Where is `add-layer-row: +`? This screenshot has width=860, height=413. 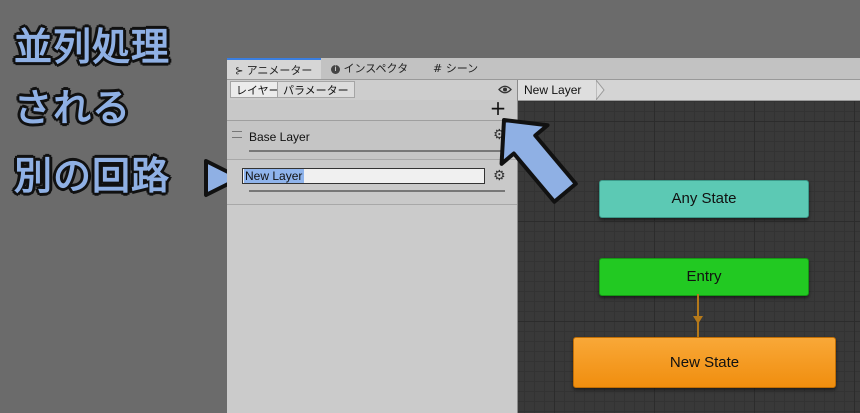
add-layer-row: + is located at coordinates (372, 109).